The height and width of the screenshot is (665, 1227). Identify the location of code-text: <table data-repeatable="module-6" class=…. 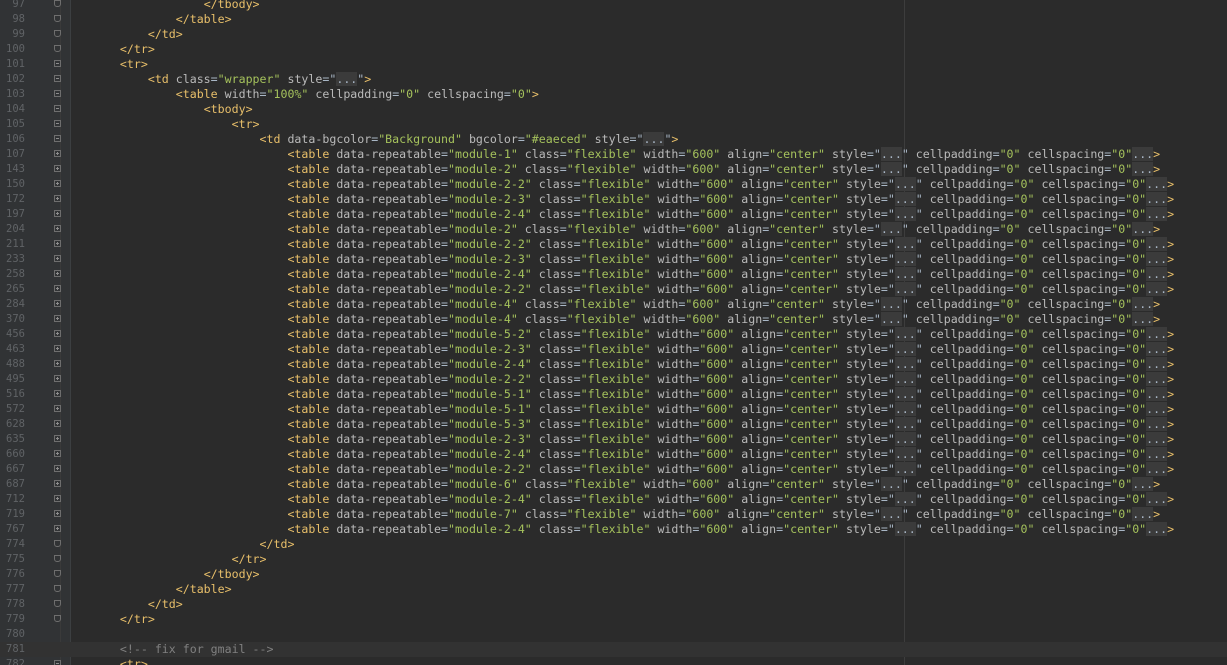
(626, 484).